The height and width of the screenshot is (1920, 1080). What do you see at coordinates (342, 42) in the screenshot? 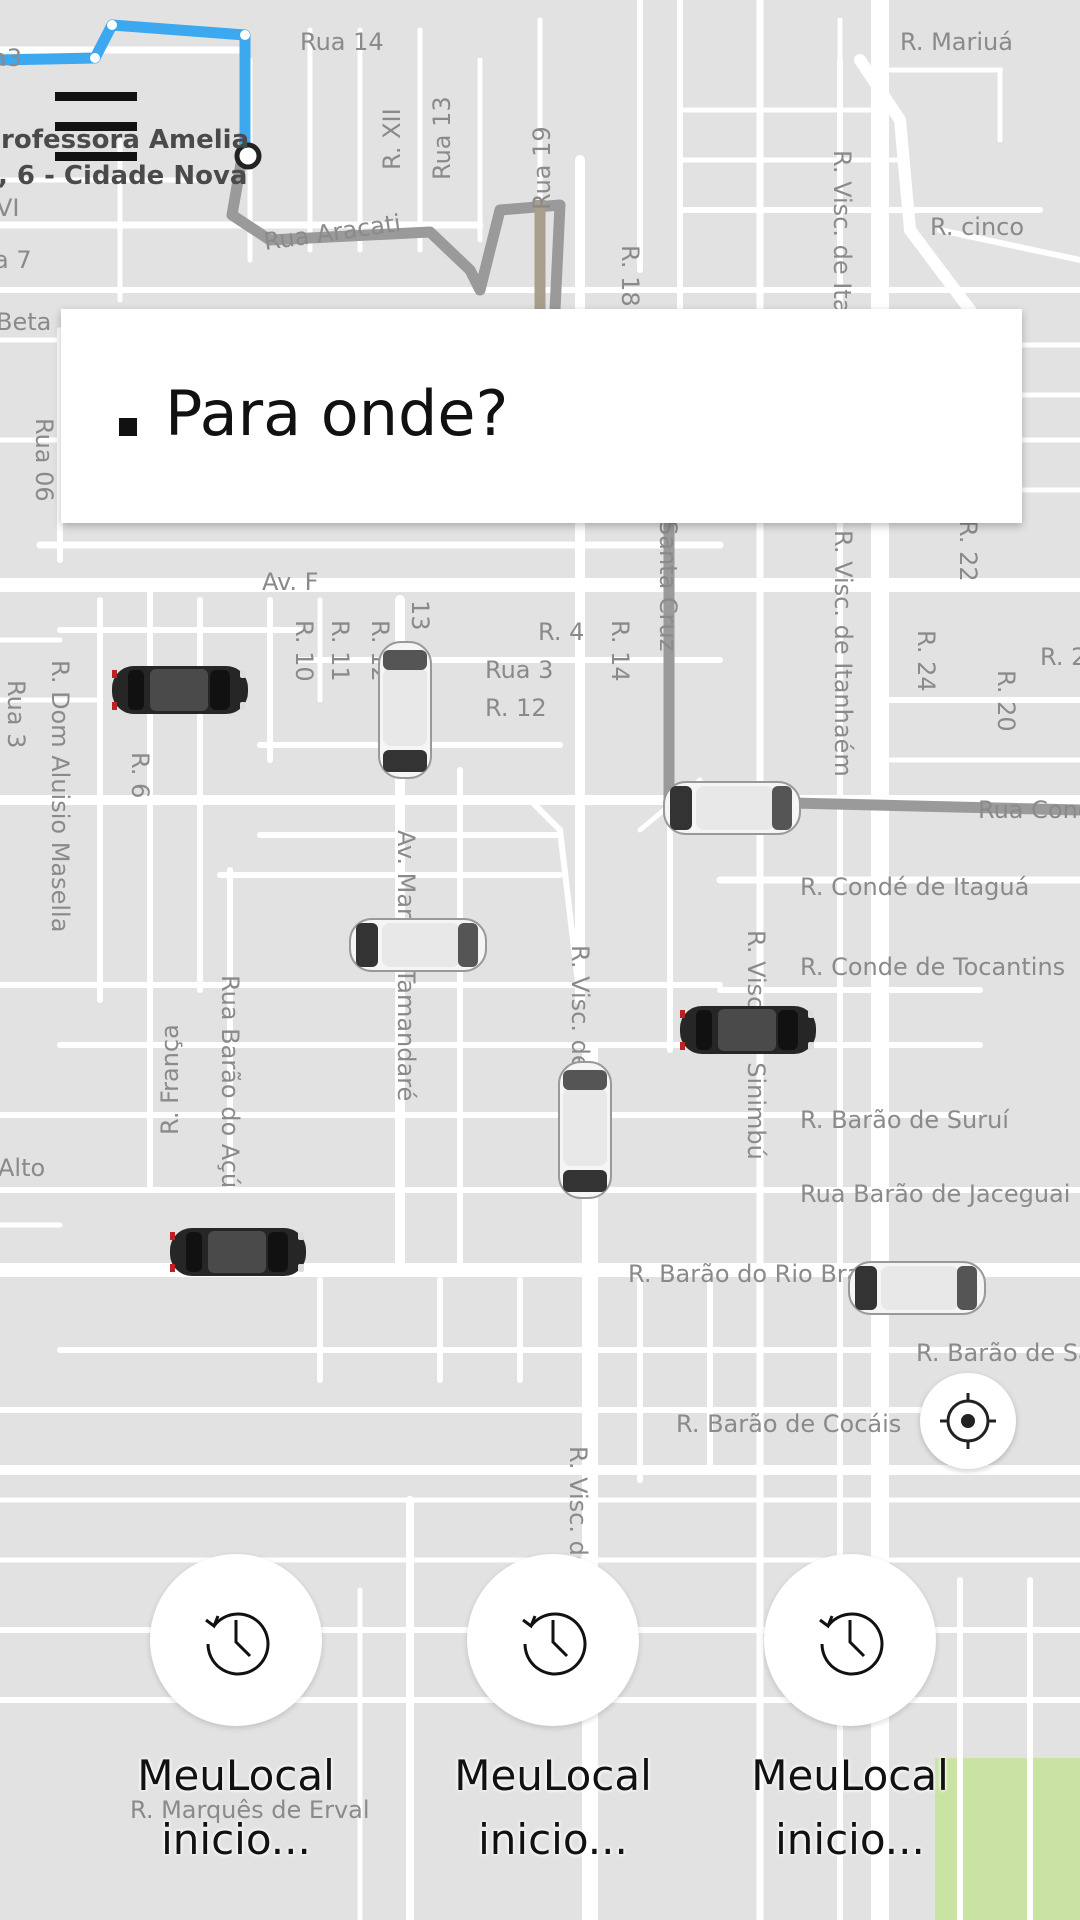
I see `svg-text: Rua 14` at bounding box center [342, 42].